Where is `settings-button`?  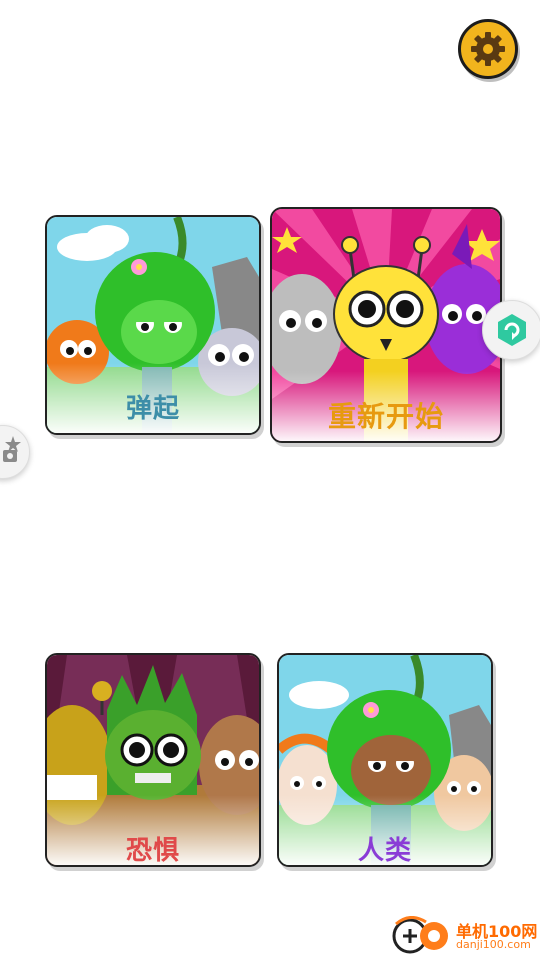 settings-button is located at coordinates (488, 49).